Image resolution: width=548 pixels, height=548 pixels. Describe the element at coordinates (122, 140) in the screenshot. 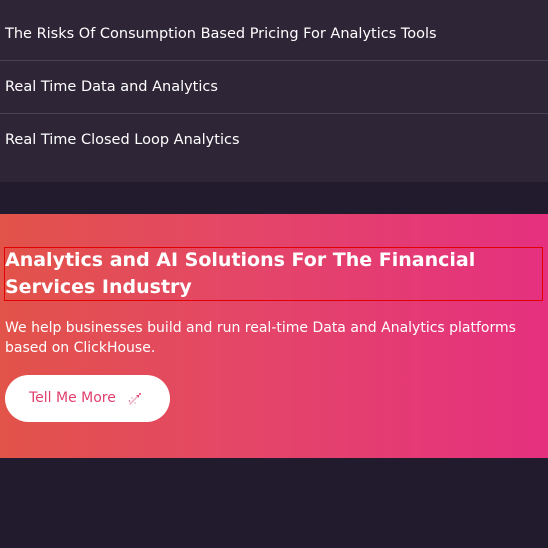

I see `related-link-closed-loop: Real Time Closed Loop Analytics` at that location.